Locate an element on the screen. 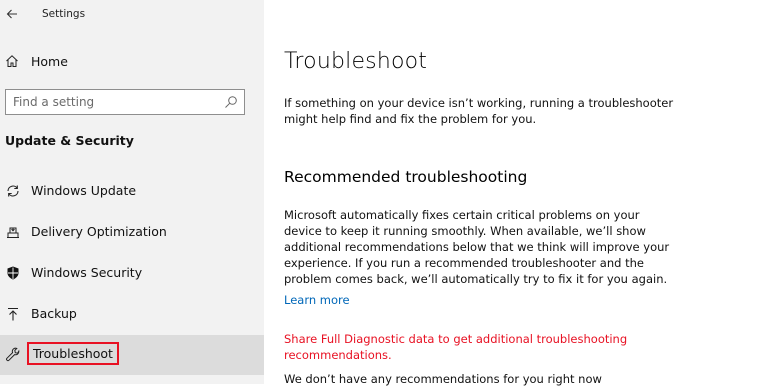  sidebar-item-delivery-optimization: Delivery Optimization is located at coordinates (132, 232).